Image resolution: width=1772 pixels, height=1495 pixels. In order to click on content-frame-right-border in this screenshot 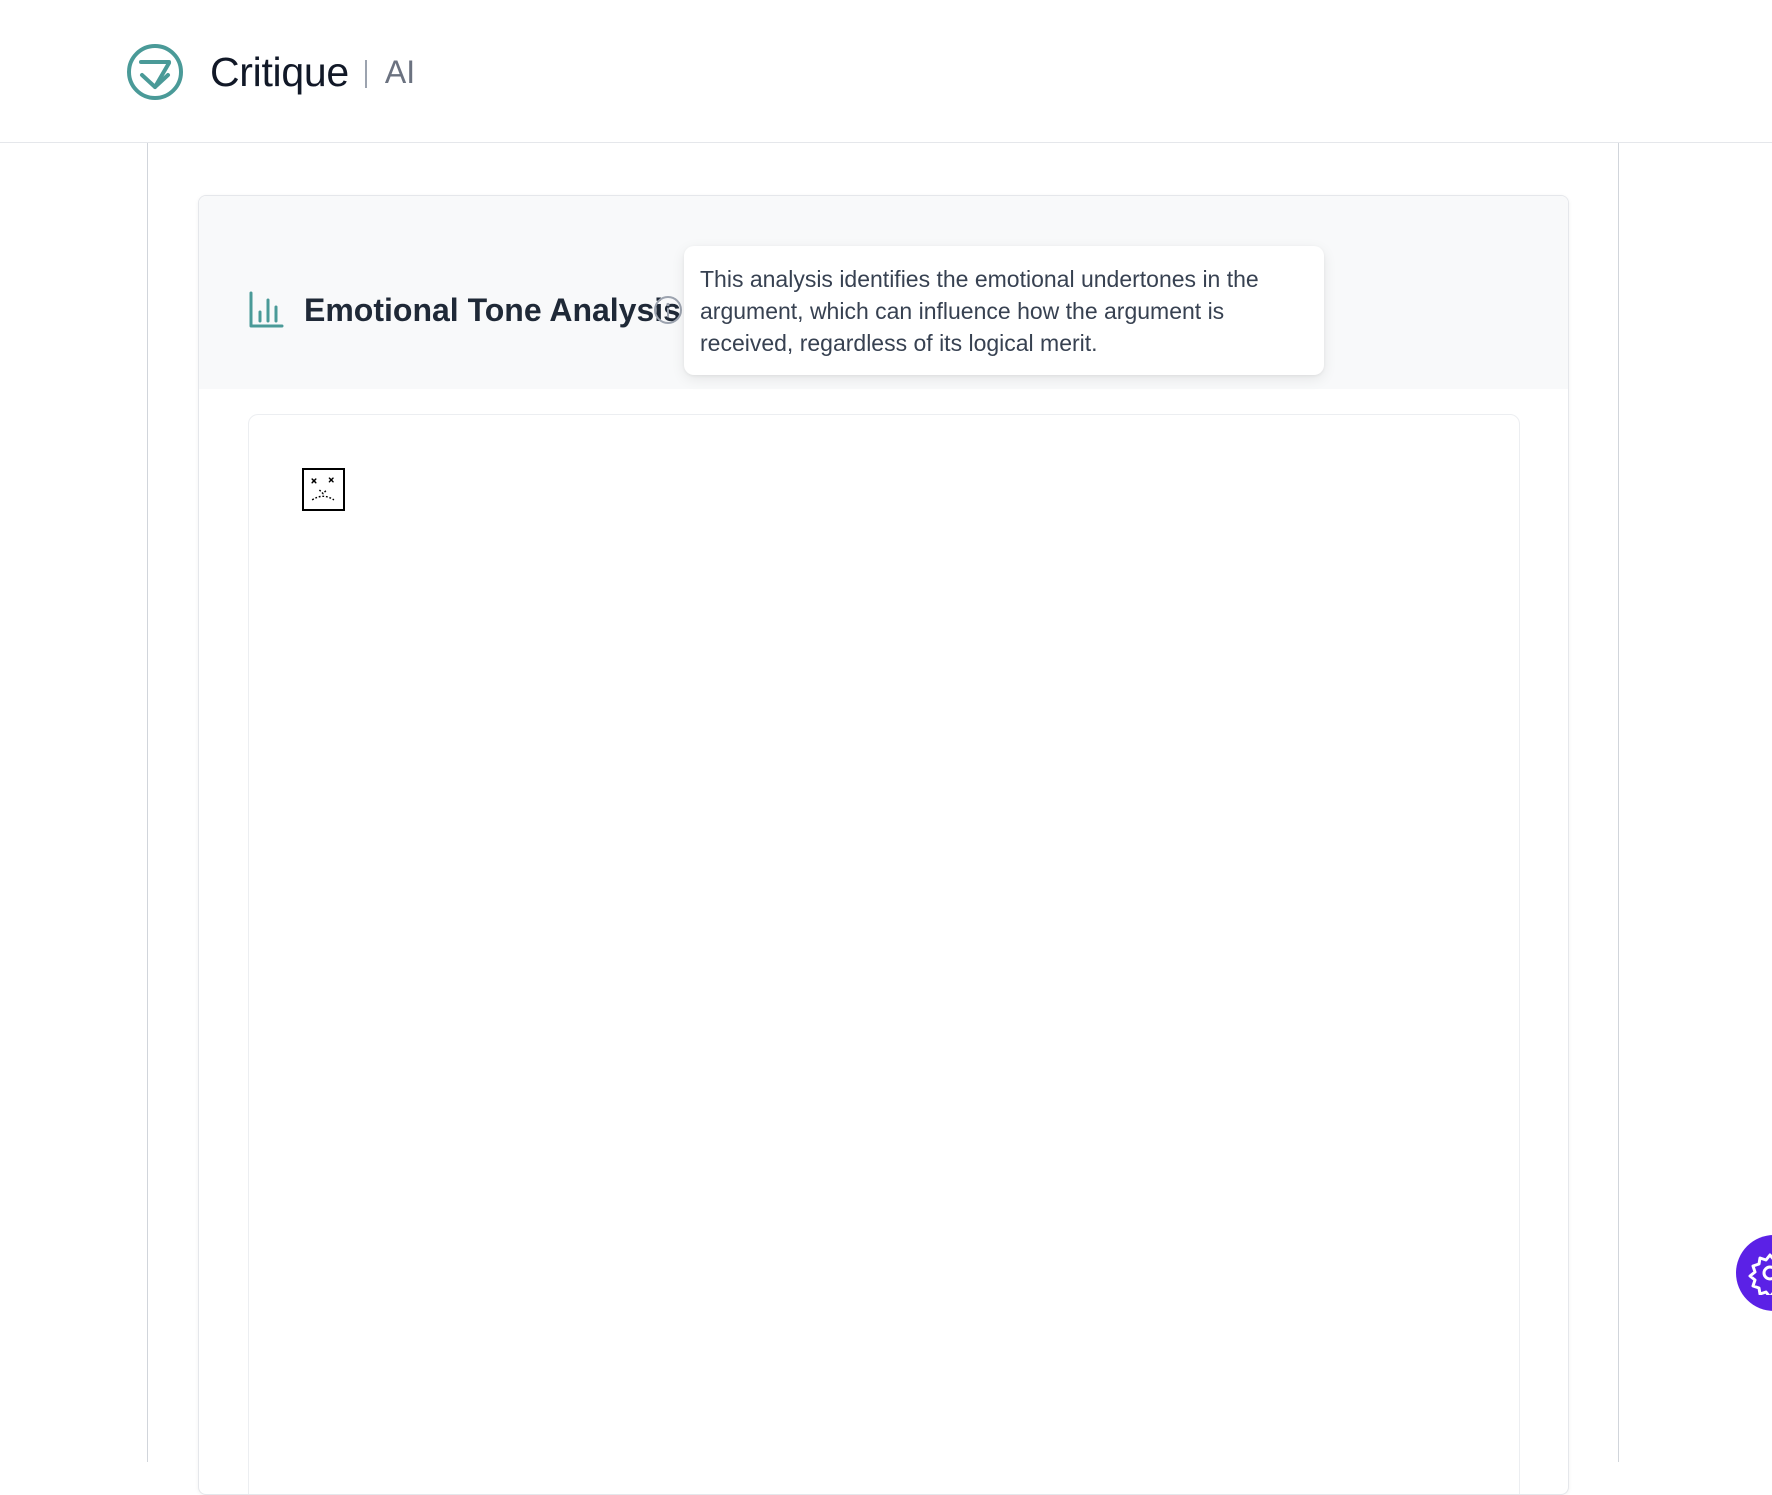, I will do `click(1618, 802)`.